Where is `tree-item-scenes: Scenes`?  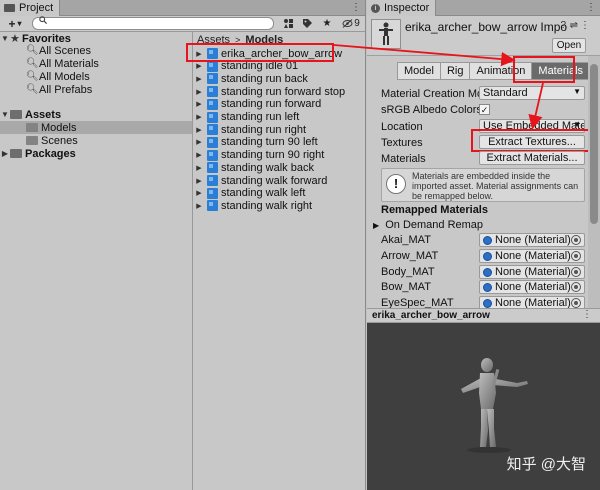 tree-item-scenes: Scenes is located at coordinates (96, 140).